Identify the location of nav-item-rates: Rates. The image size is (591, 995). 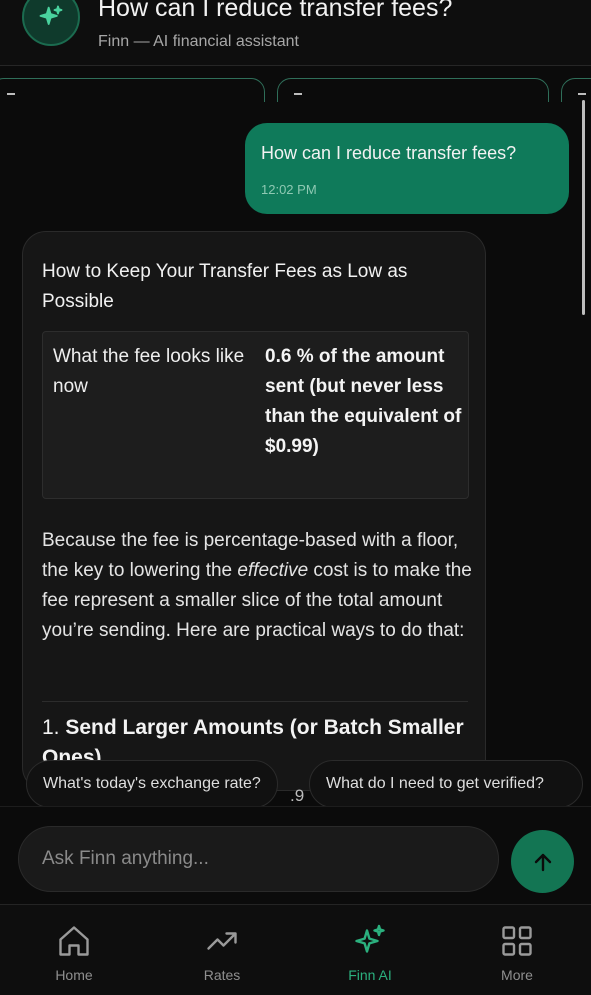
(222, 950).